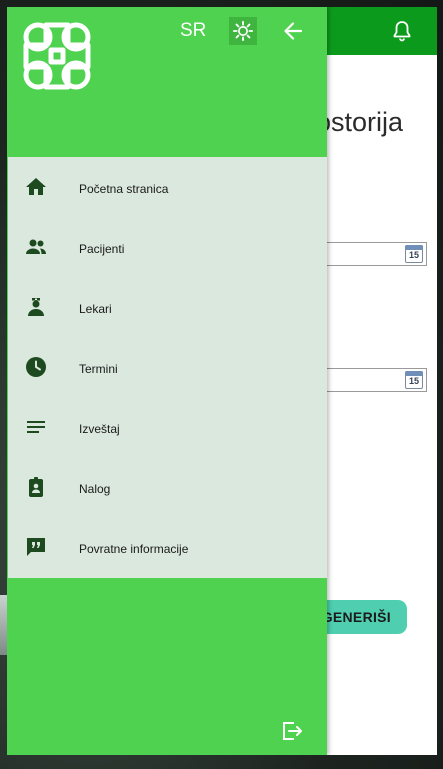 This screenshot has height=769, width=443. I want to click on arrow-left-icon, so click(293, 31).